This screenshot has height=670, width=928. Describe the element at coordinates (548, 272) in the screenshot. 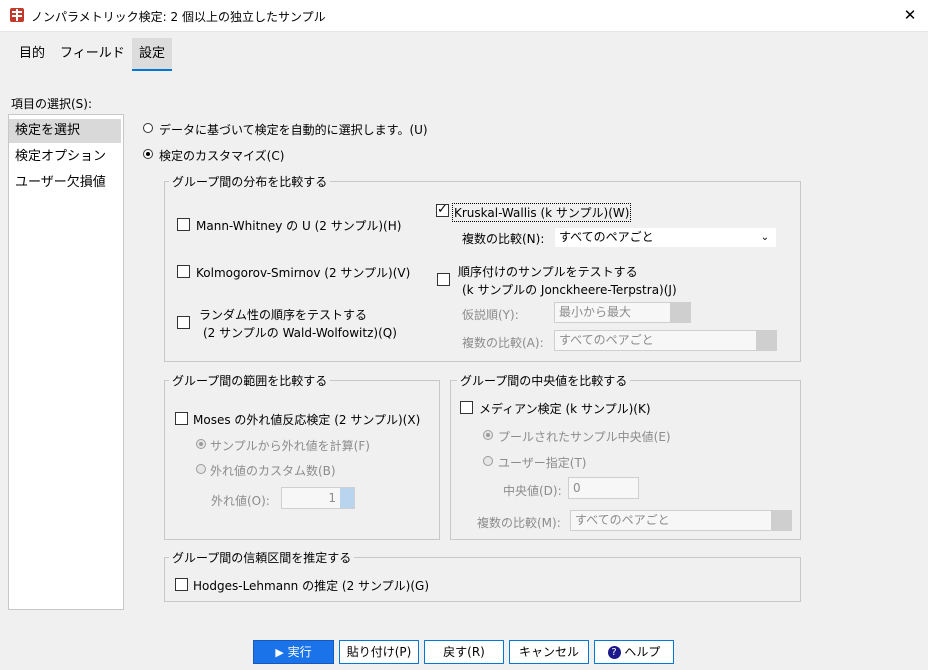

I see `ordered-label-line1: 順序付けのサンプルをテストする` at that location.